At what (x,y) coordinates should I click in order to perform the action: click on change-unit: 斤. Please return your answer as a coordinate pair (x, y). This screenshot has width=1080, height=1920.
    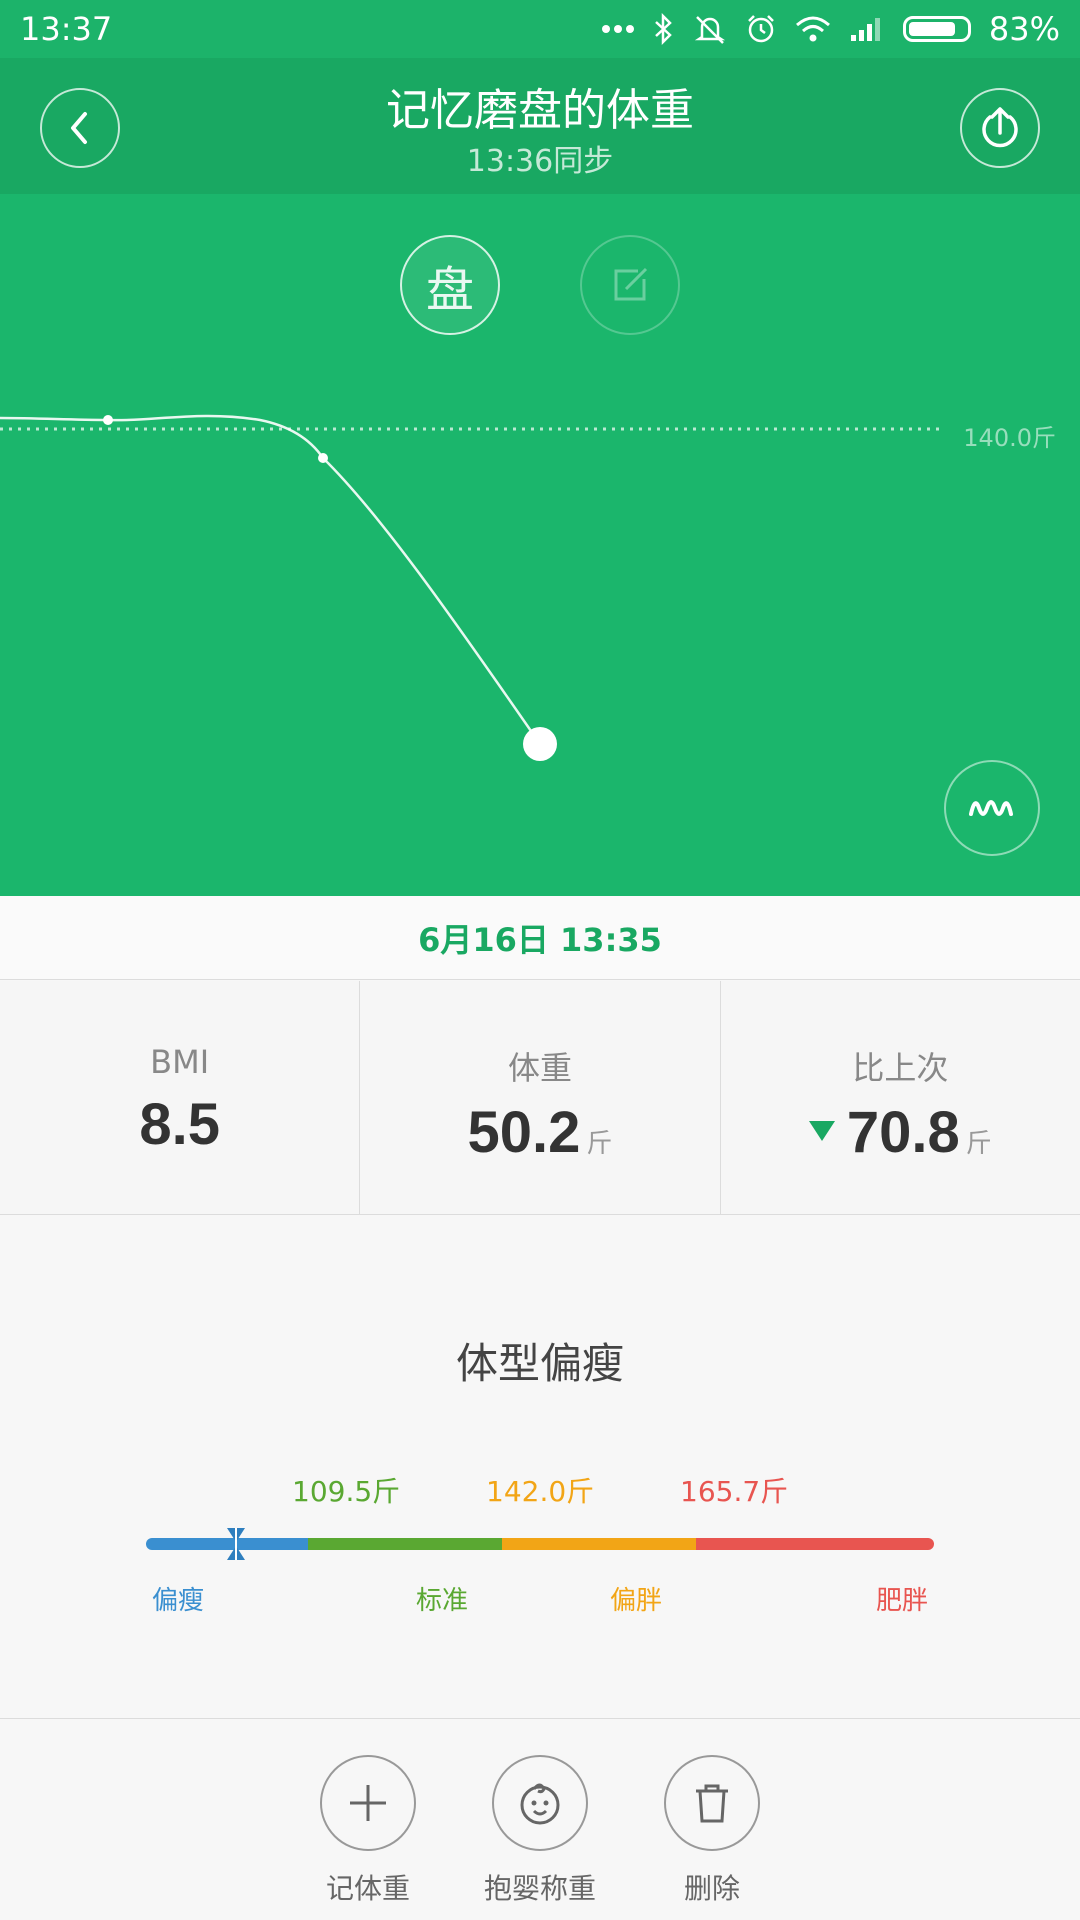
    Looking at the image, I should click on (978, 1144).